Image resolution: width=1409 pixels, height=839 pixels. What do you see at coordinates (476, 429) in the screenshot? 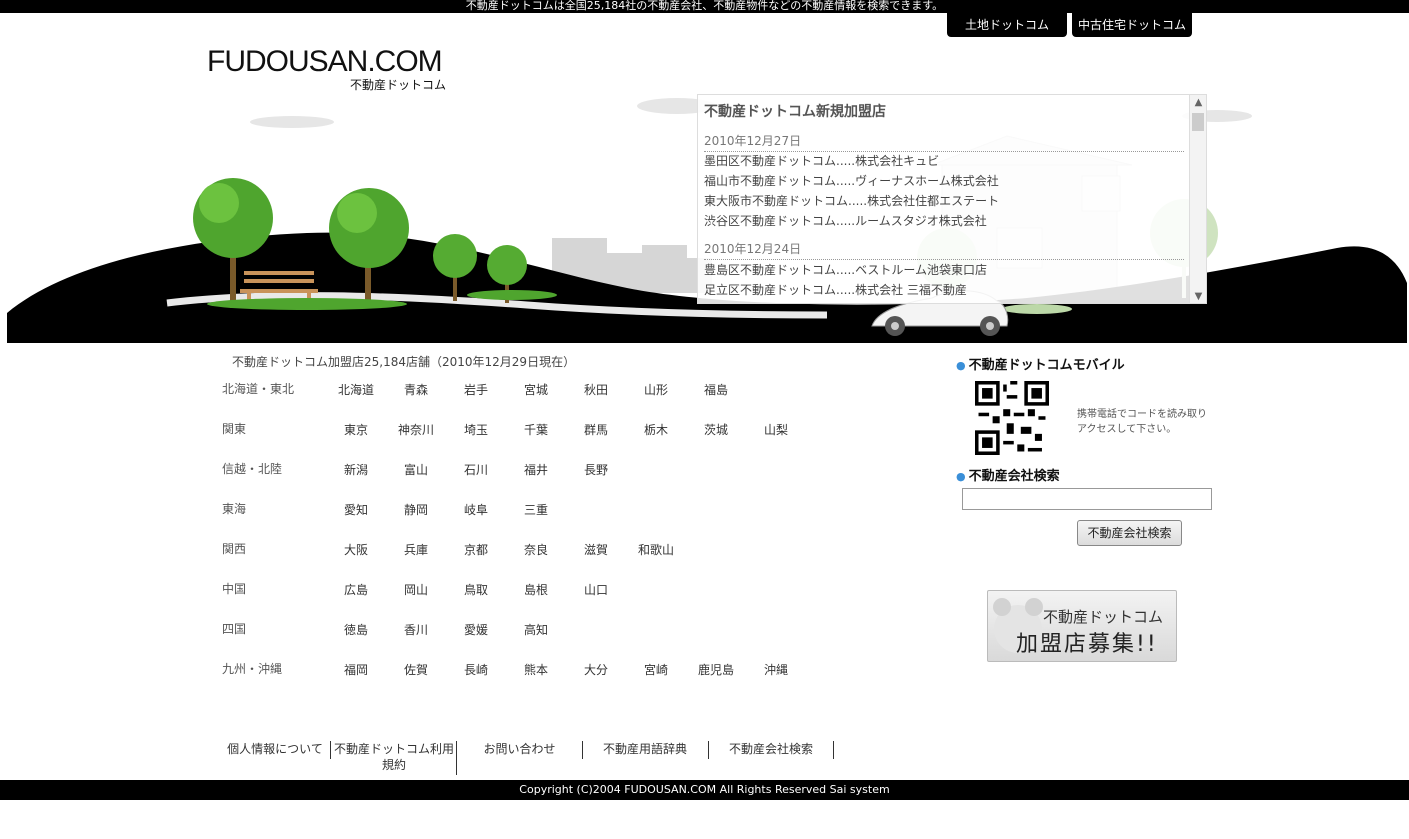
I see `prefecture-link: 埼玉` at bounding box center [476, 429].